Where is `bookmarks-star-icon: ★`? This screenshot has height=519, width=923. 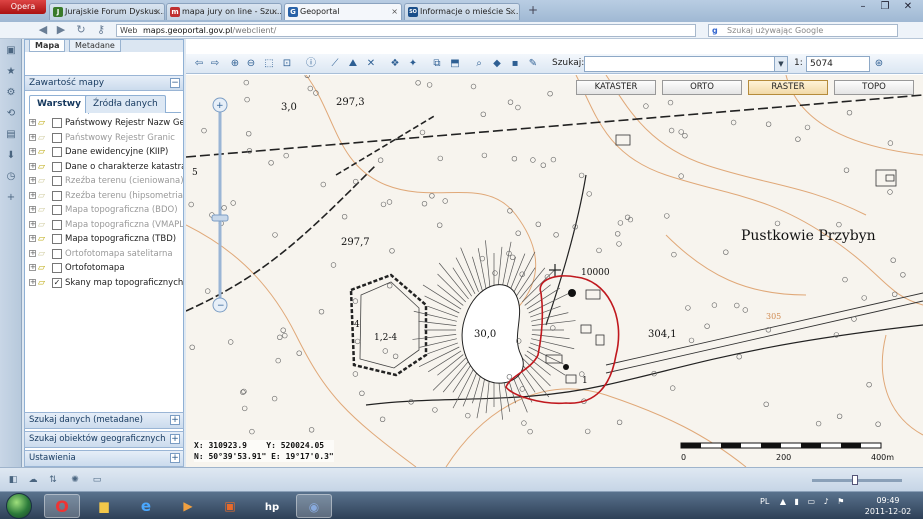 bookmarks-star-icon: ★ is located at coordinates (11, 72).